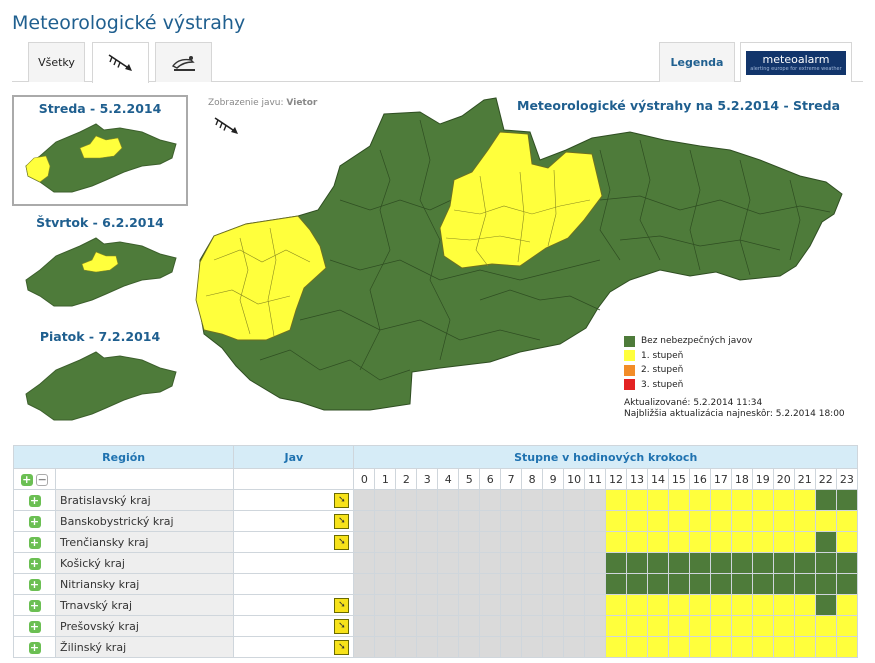 The height and width of the screenshot is (663, 875). I want to click on tab-all: Všetky, so click(56, 62).